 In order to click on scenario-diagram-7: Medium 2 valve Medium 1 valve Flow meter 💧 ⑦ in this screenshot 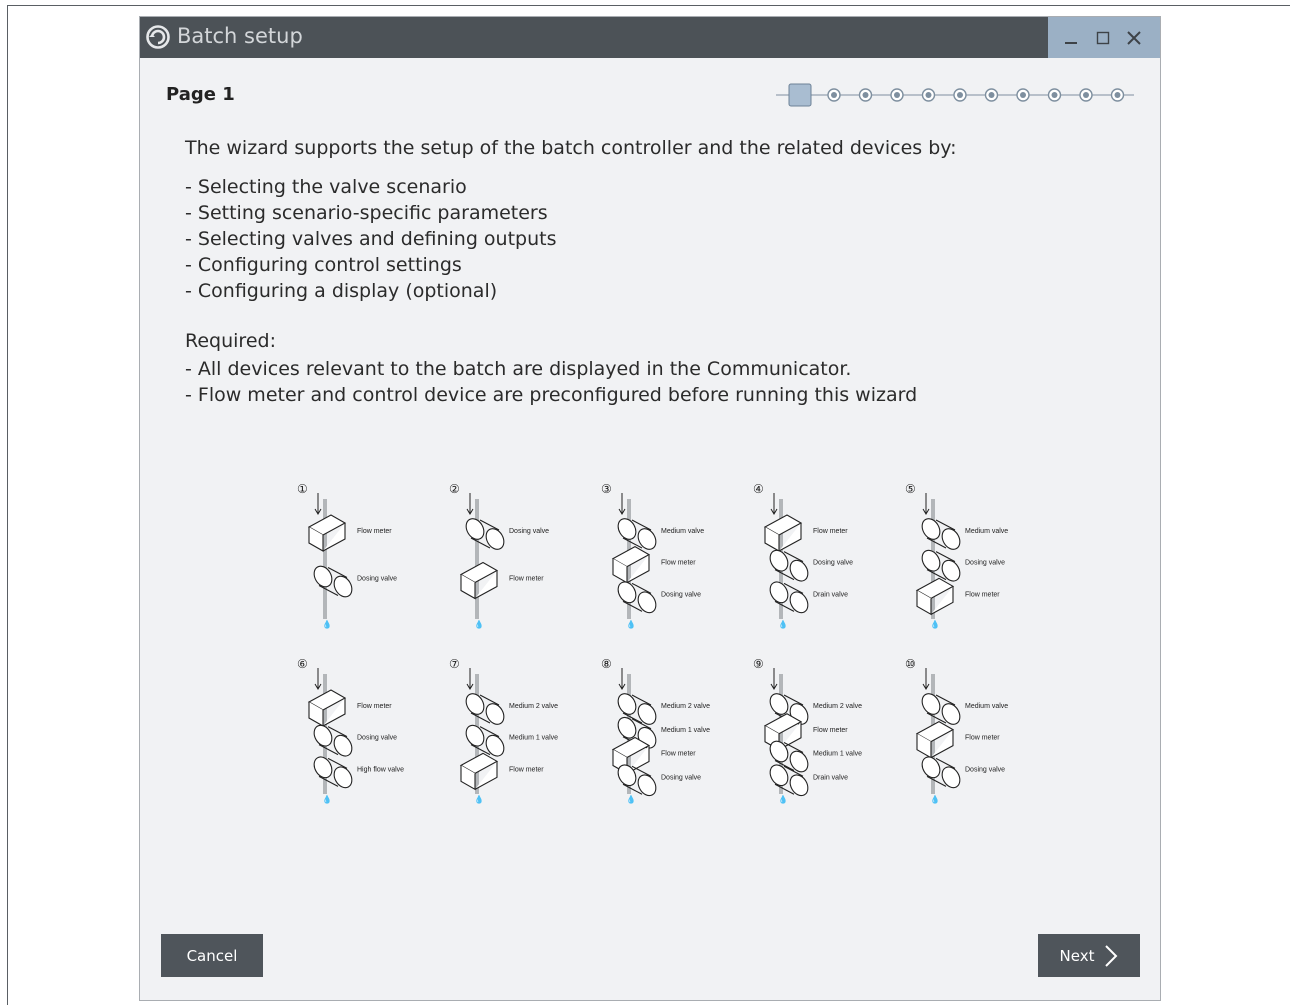, I will do `click(495, 734)`.